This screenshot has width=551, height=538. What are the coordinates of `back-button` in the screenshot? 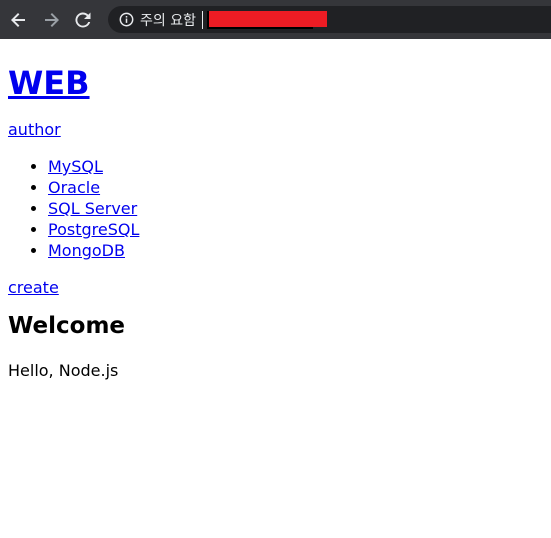 It's located at (19, 20).